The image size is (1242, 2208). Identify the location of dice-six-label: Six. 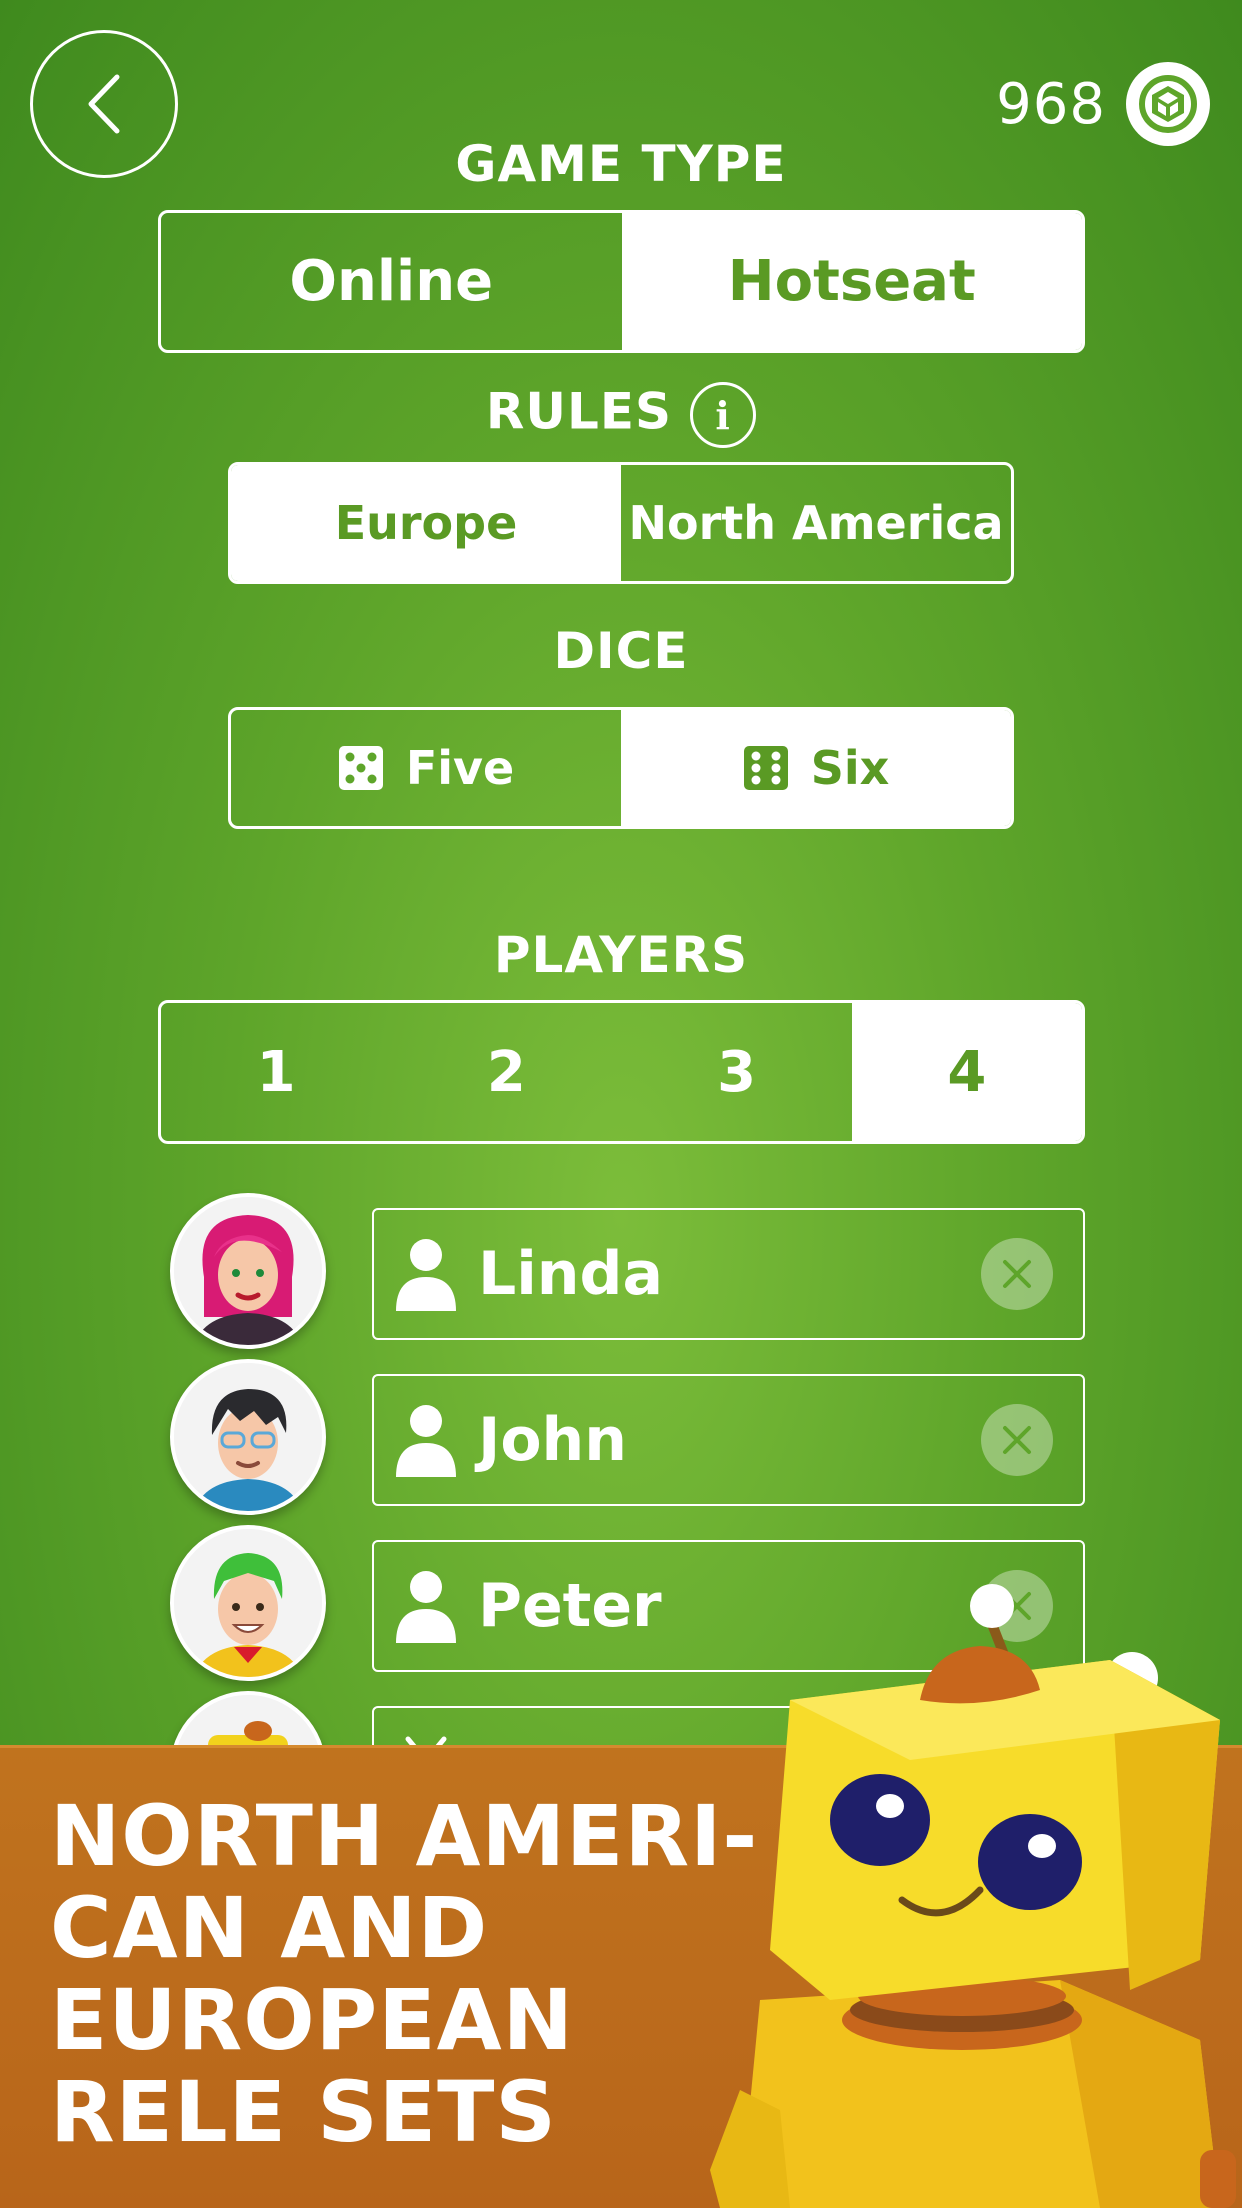
(850, 768).